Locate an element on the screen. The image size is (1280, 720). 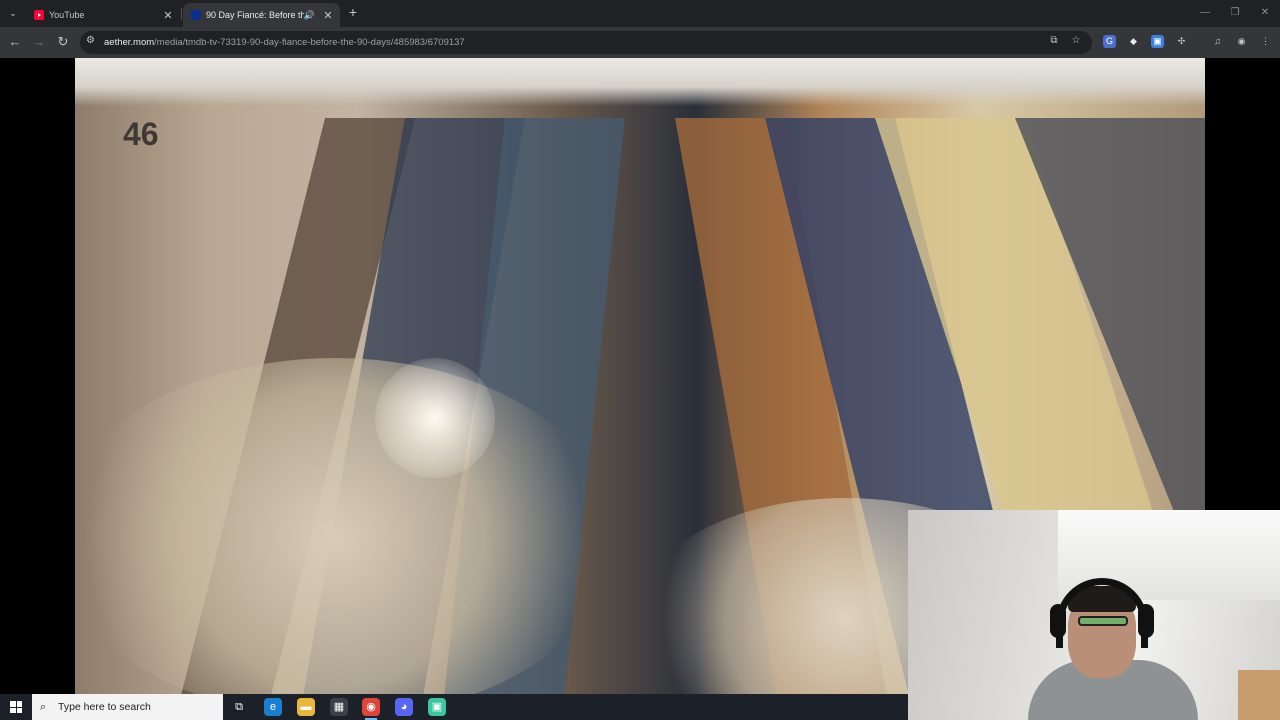
restore-button: ❐ is located at coordinates (1235, 13).